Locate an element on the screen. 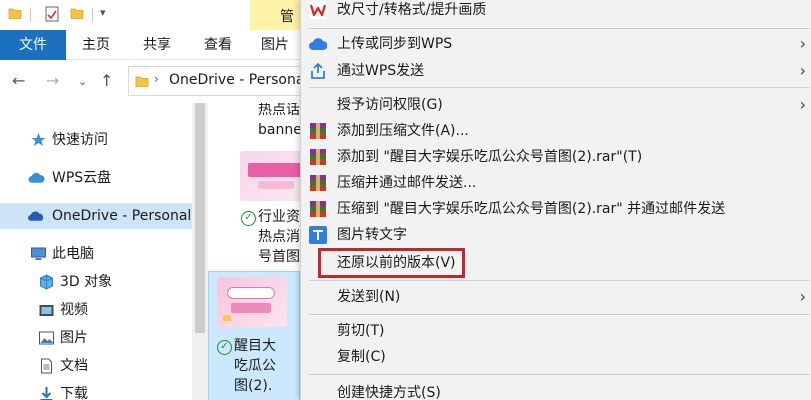  menu-item-compress-rar-email: 压缩到 "醒目大字娱乐吃瓜公众号首图(2).rar" 并通过邮件发送 is located at coordinates (556, 209).